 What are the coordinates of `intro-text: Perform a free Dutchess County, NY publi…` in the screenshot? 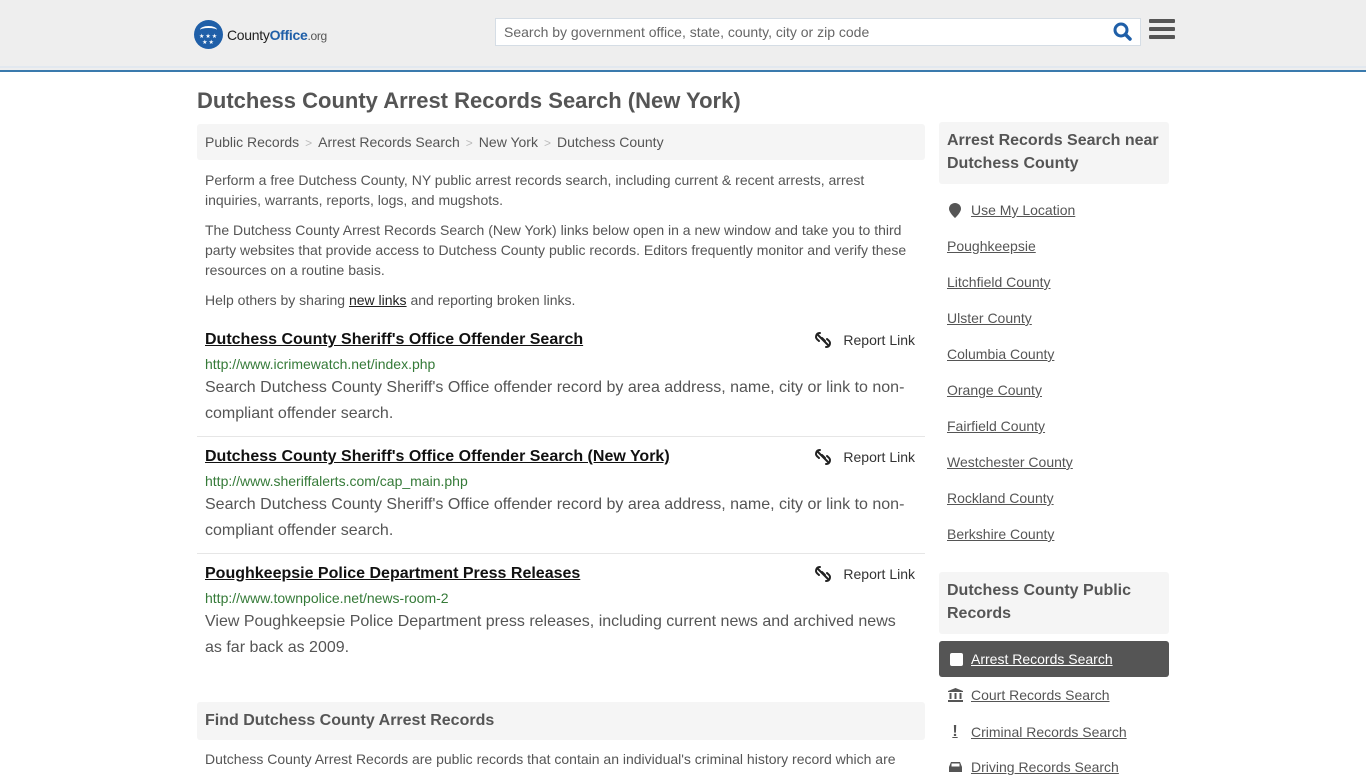 It's located at (561, 245).